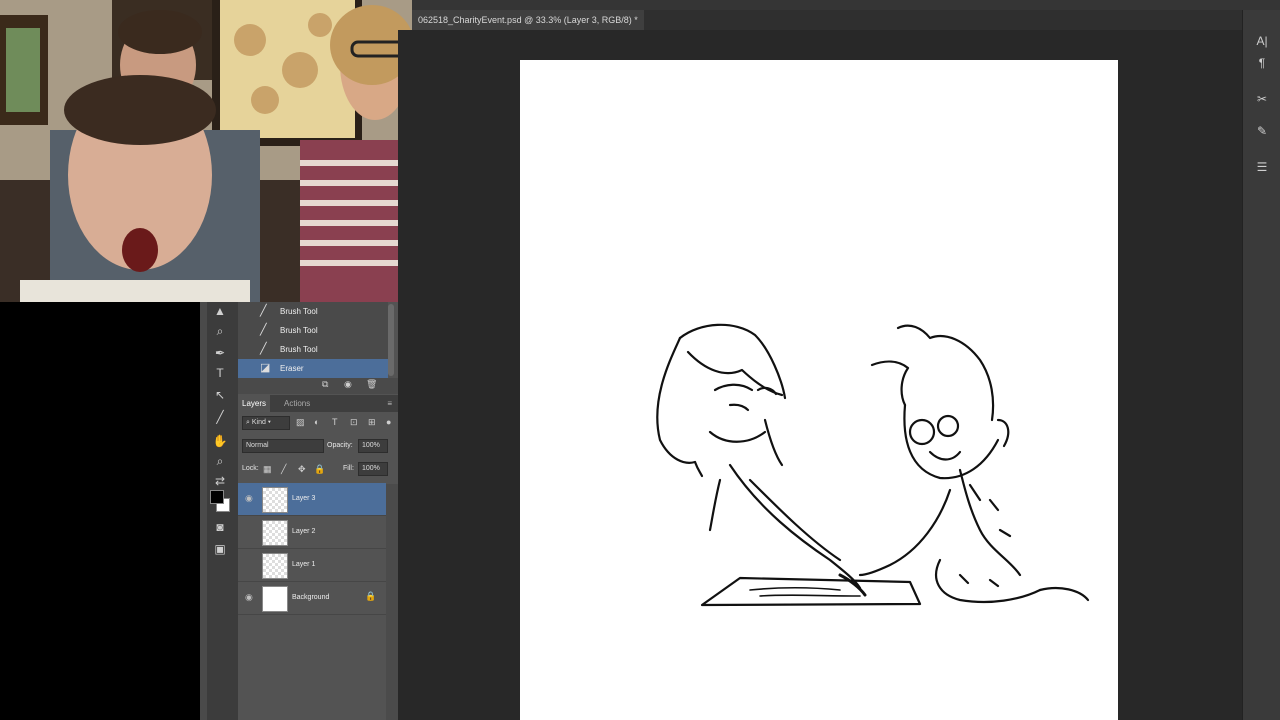  I want to click on webcam-video-frame, so click(206, 151).